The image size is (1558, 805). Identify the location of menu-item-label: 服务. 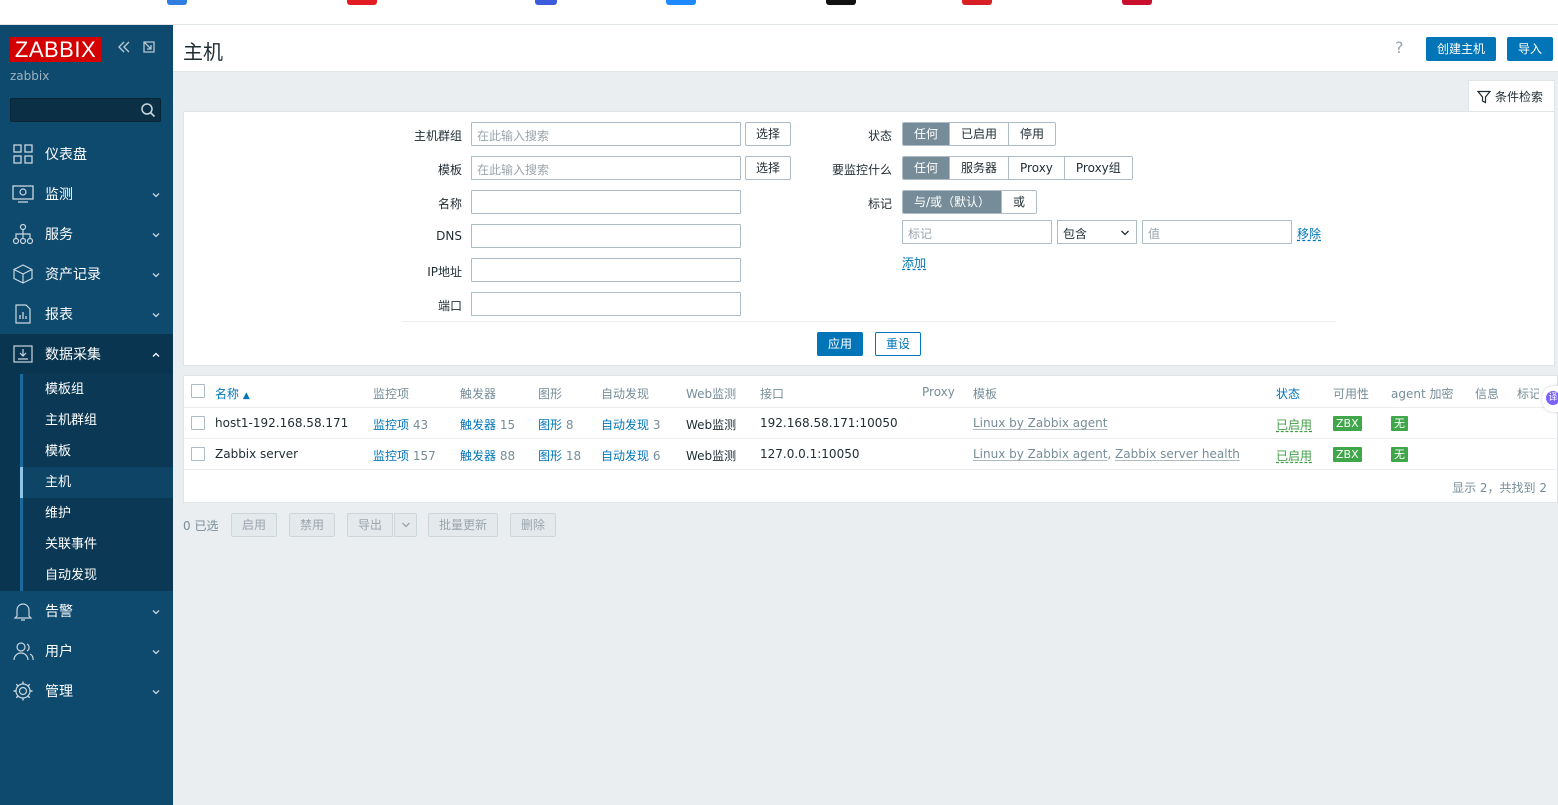
(59, 235).